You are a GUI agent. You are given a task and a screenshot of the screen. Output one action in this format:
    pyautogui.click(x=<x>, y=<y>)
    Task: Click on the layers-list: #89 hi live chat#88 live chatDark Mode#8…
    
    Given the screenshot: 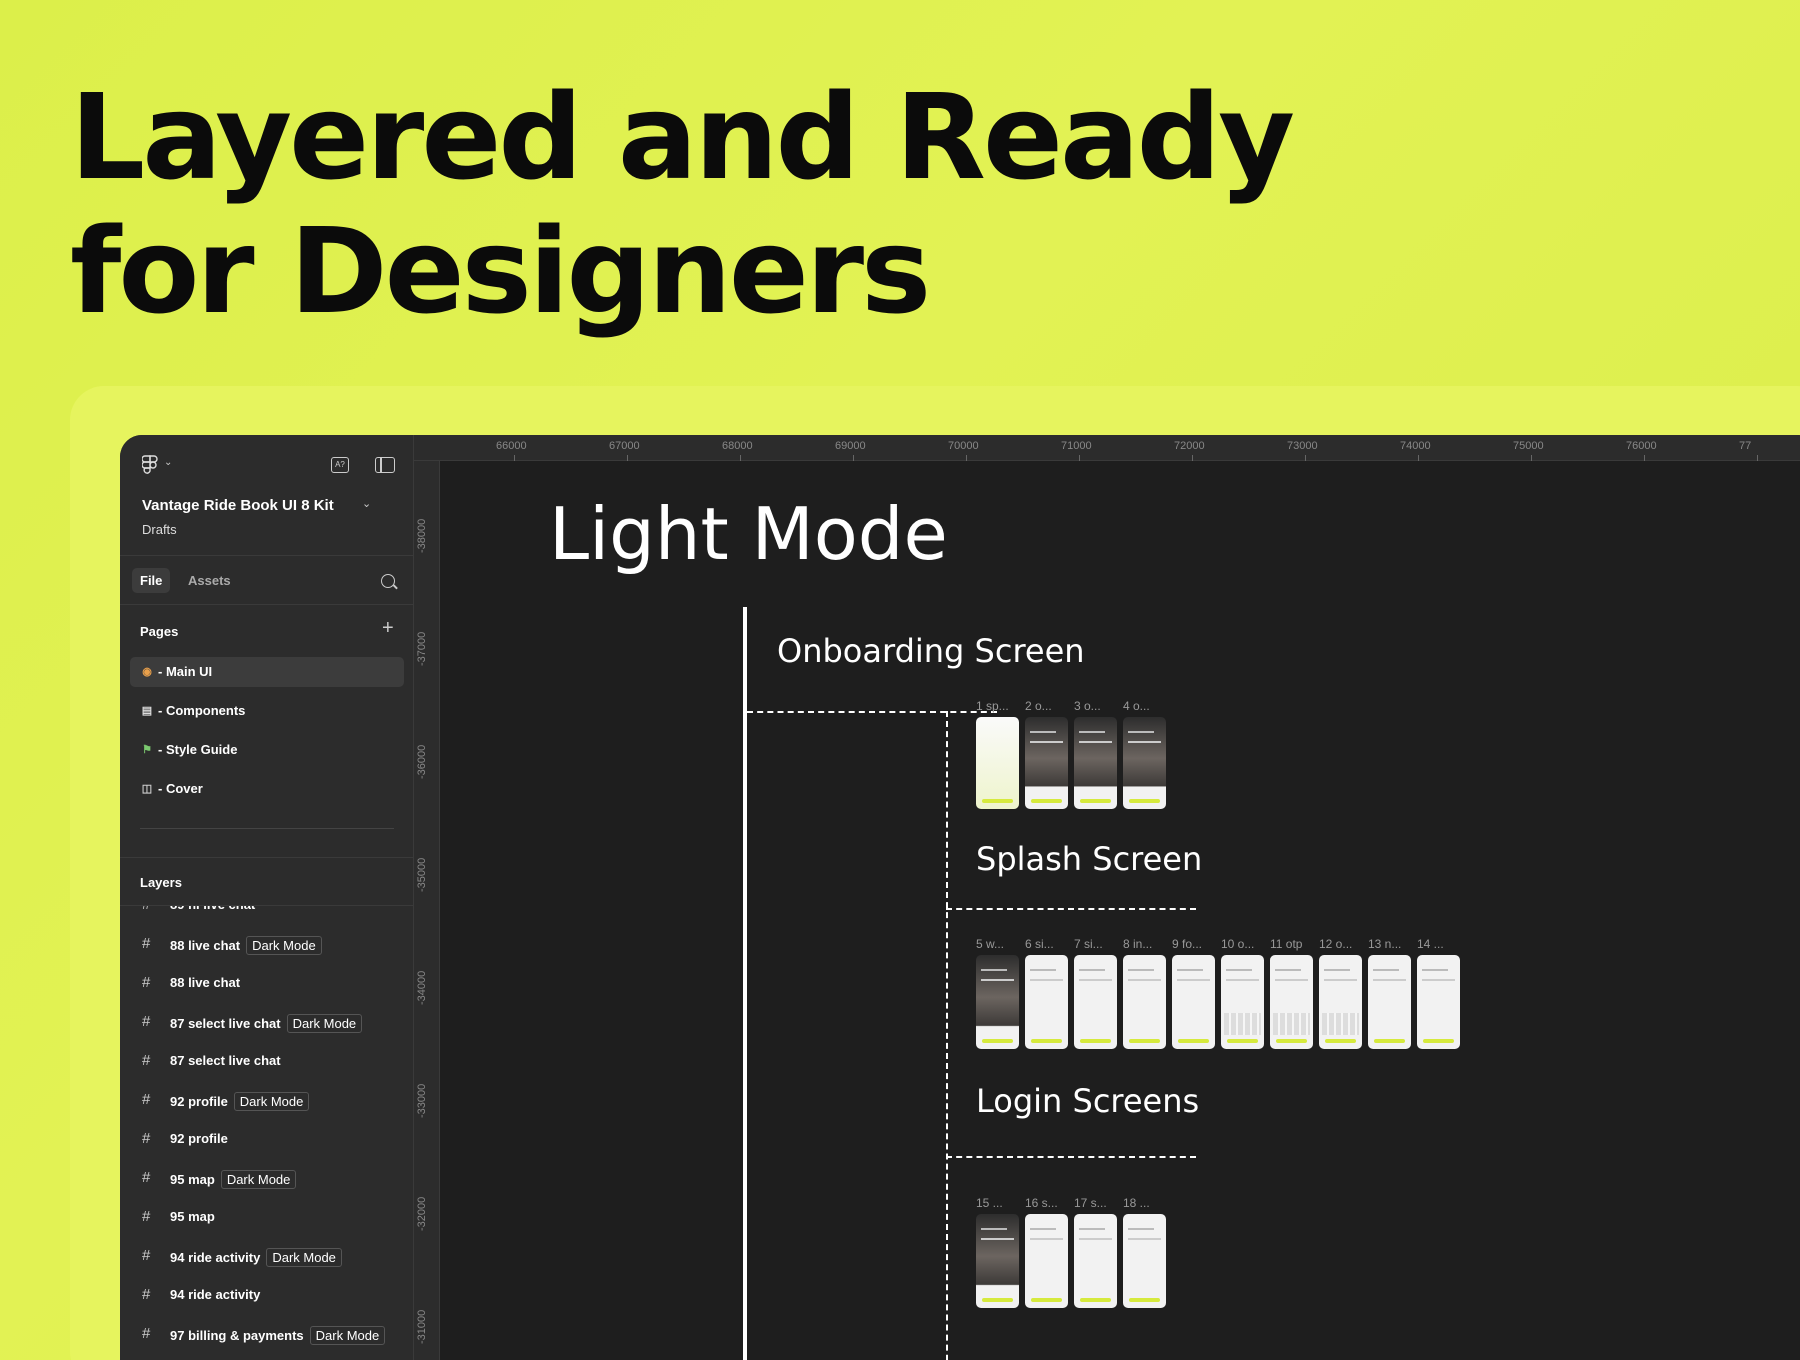 What is the action you would take?
    pyautogui.click(x=266, y=1133)
    